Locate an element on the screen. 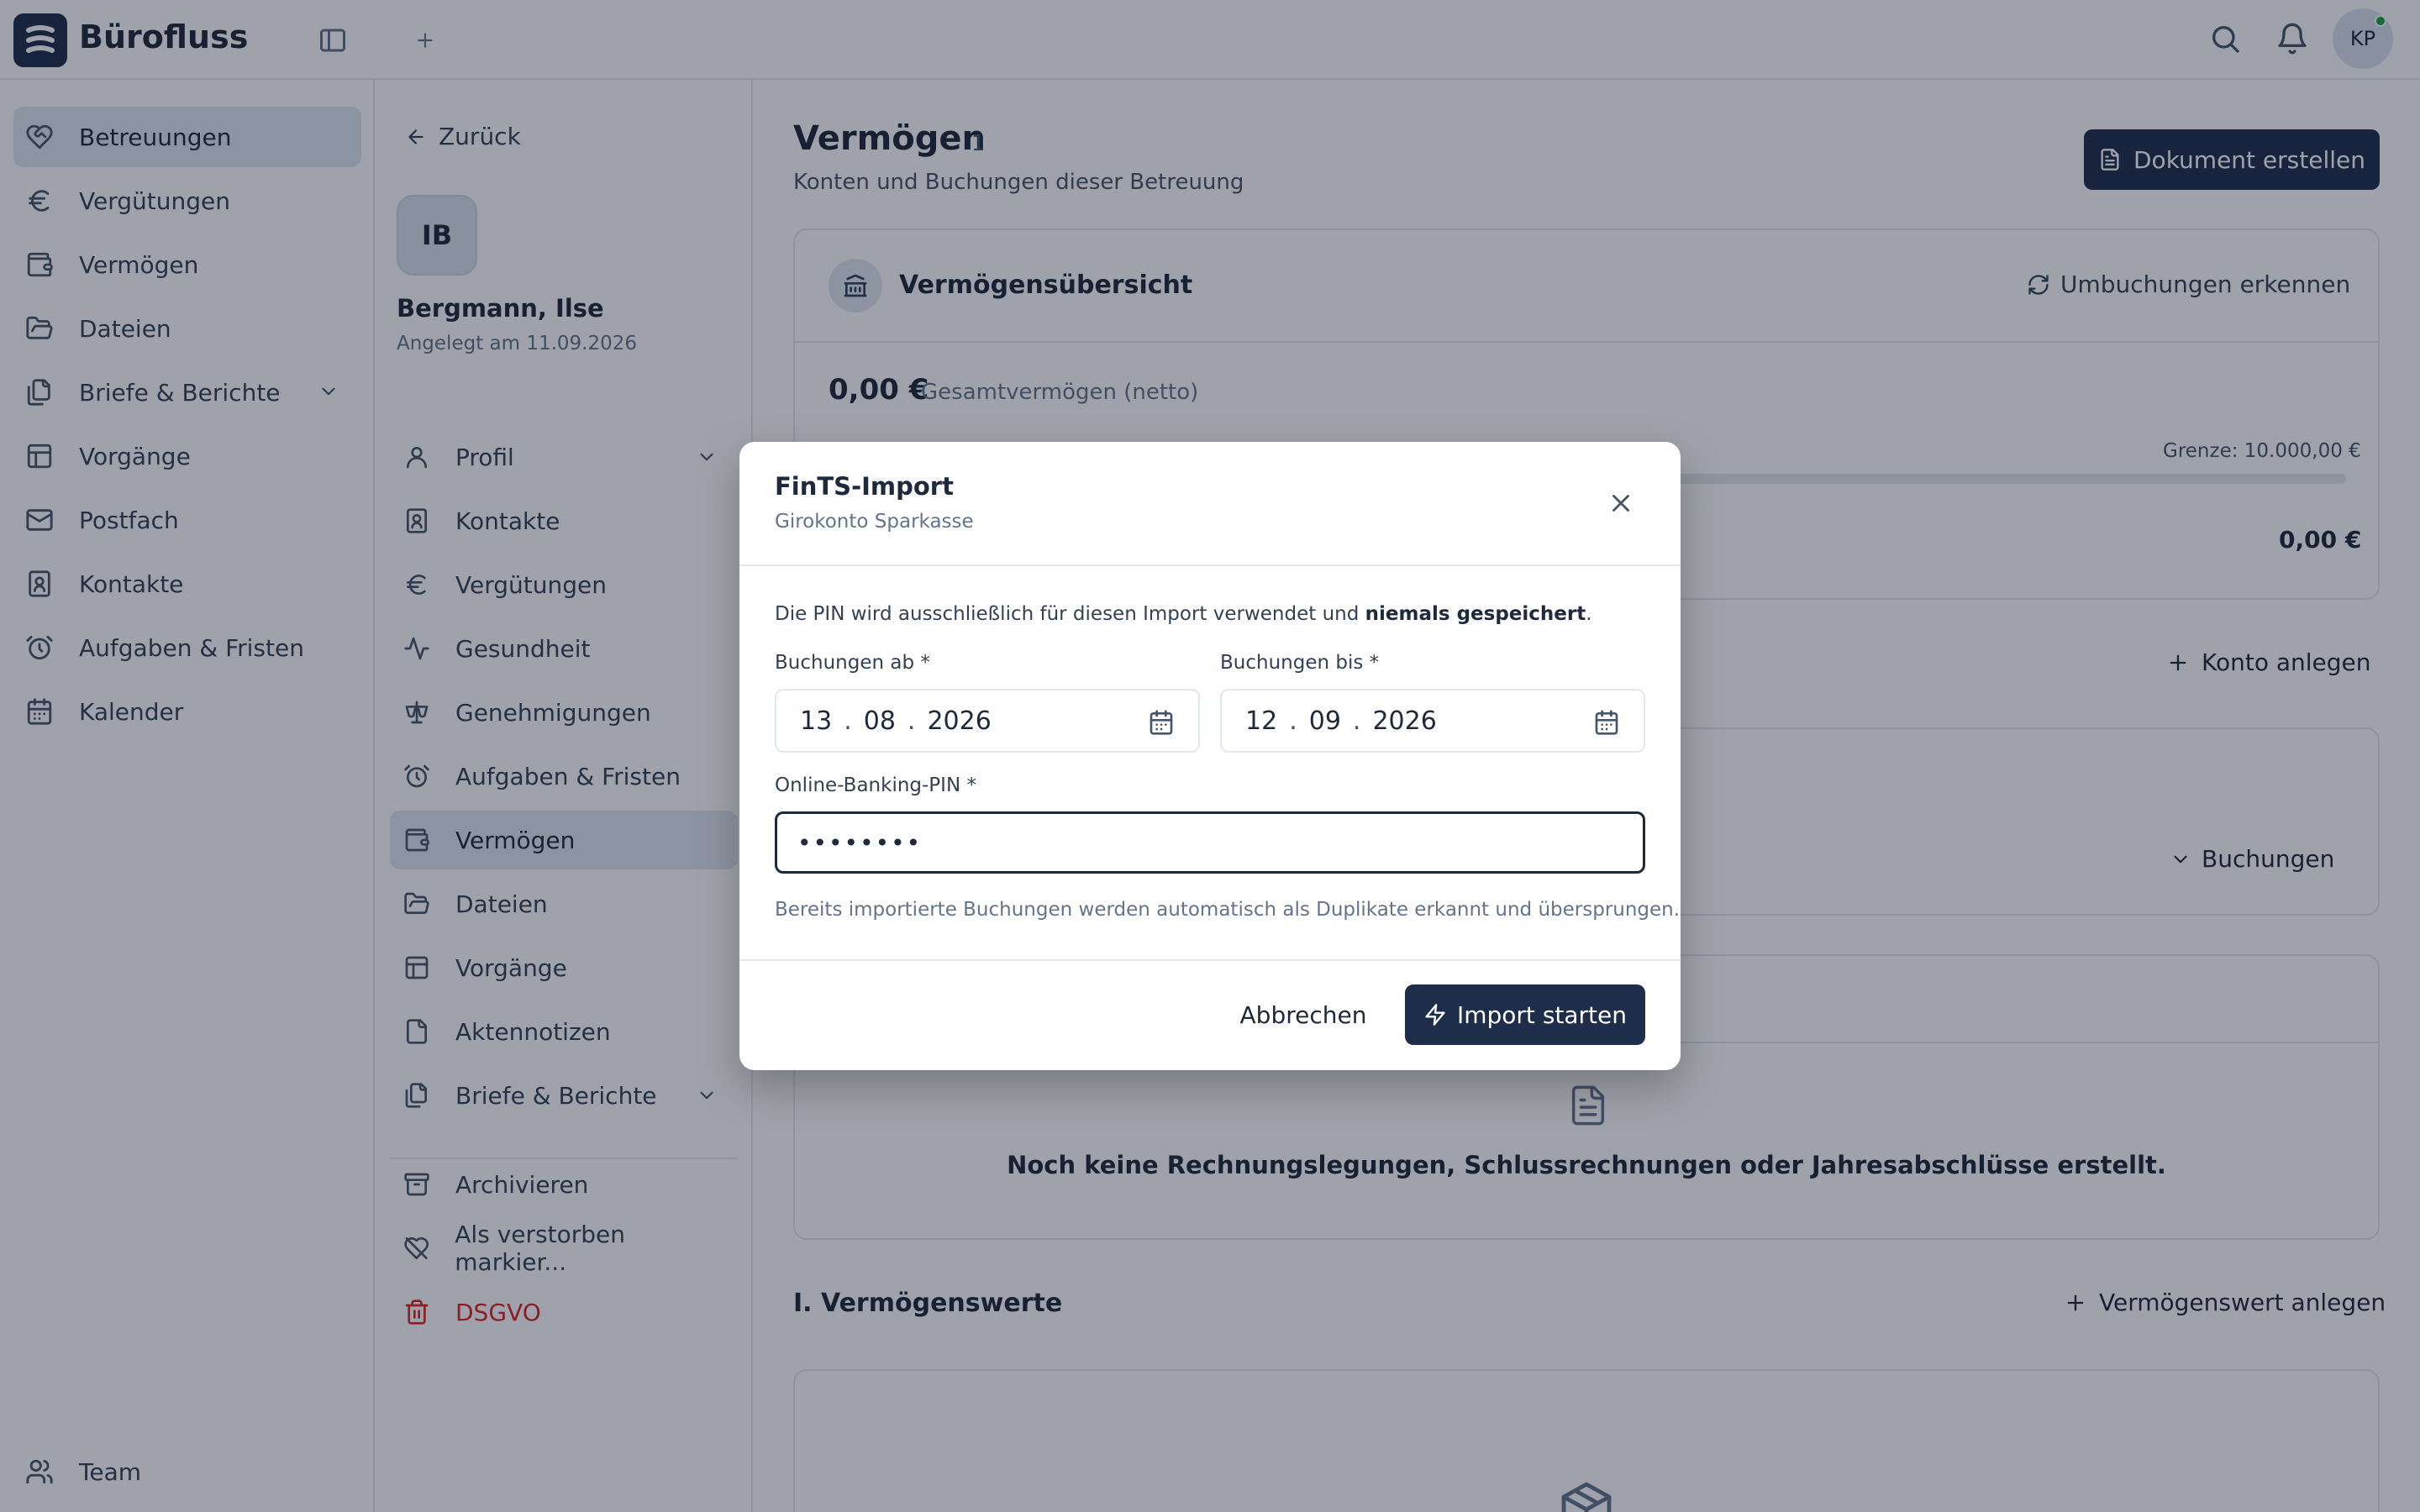 The image size is (2420, 1512). pin-label: Online-Banking-PIN * is located at coordinates (875, 785).